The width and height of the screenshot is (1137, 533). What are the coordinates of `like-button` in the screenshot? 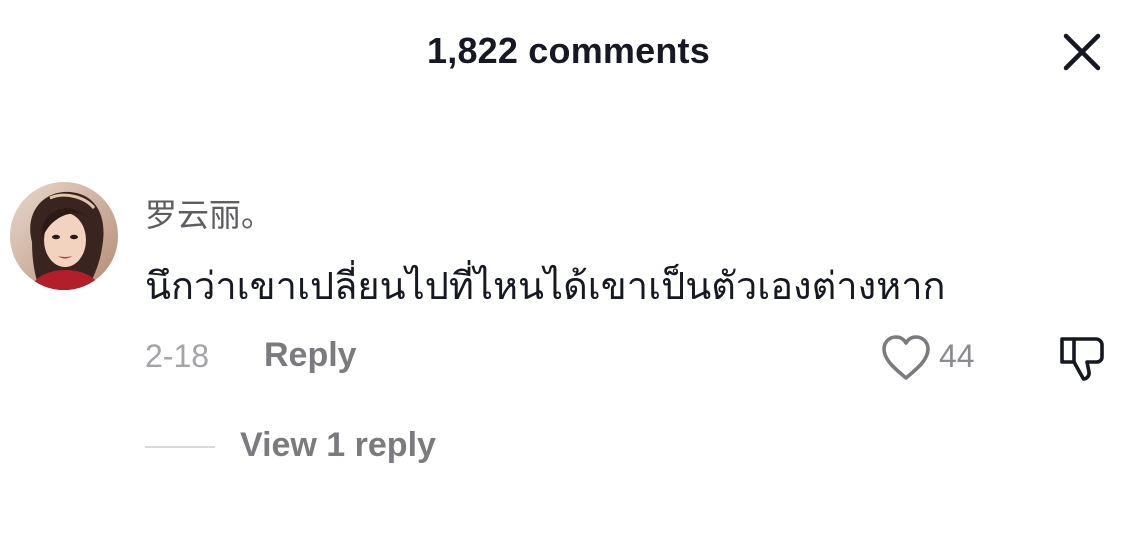 It's located at (906, 358).